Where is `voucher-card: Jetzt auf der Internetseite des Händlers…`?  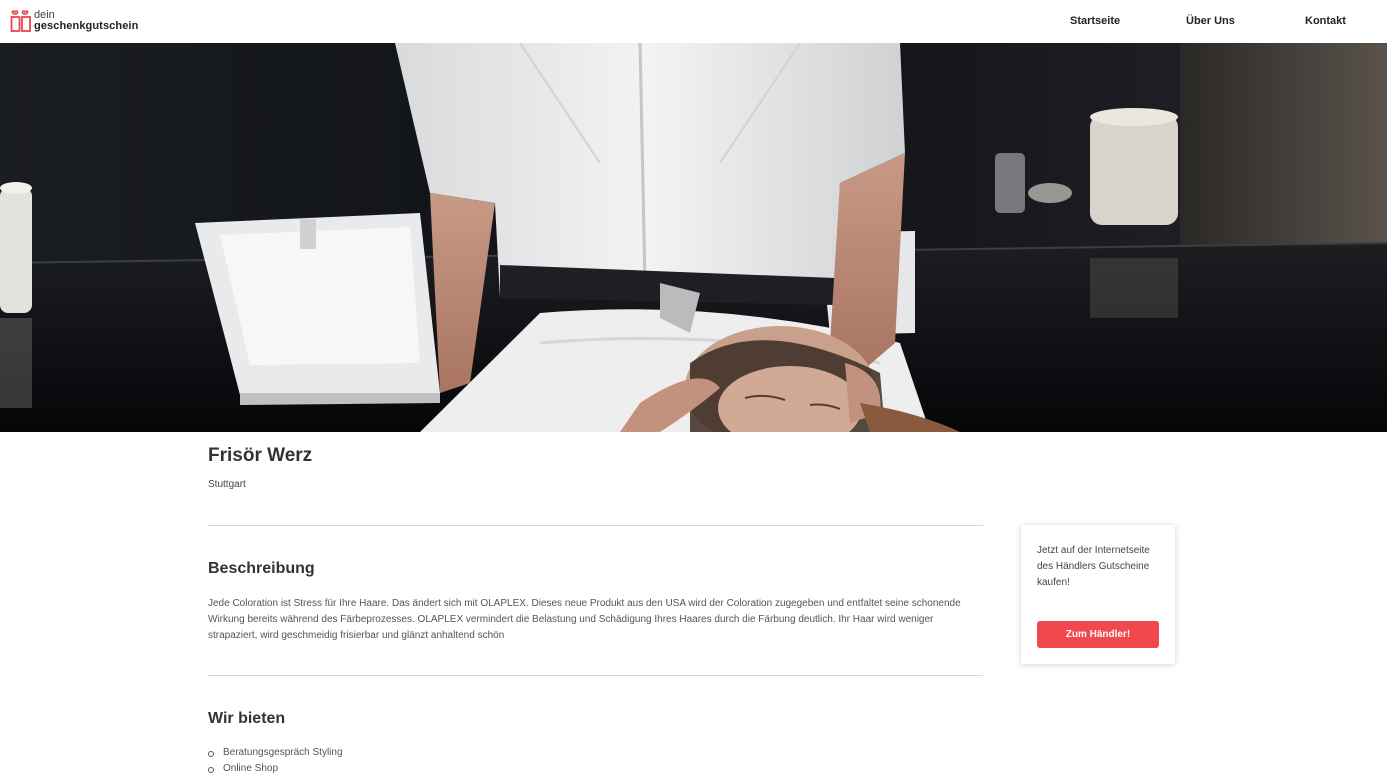
voucher-card: Jetzt auf der Internetseite des Händlers… is located at coordinates (1098, 594).